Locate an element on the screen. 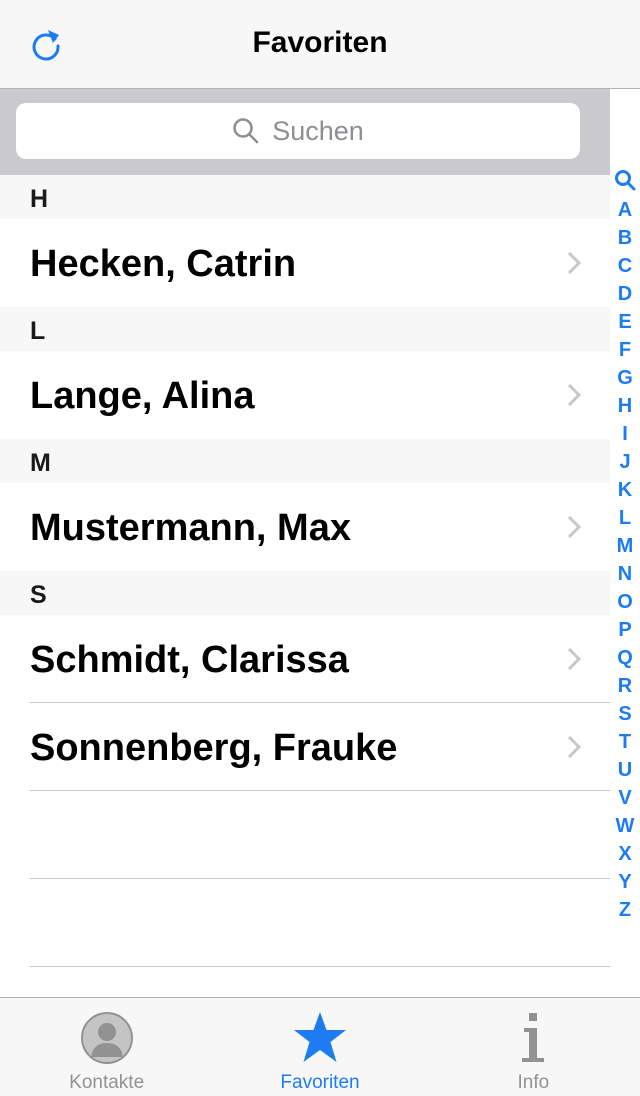  tab-info: Info is located at coordinates (533, 1047).